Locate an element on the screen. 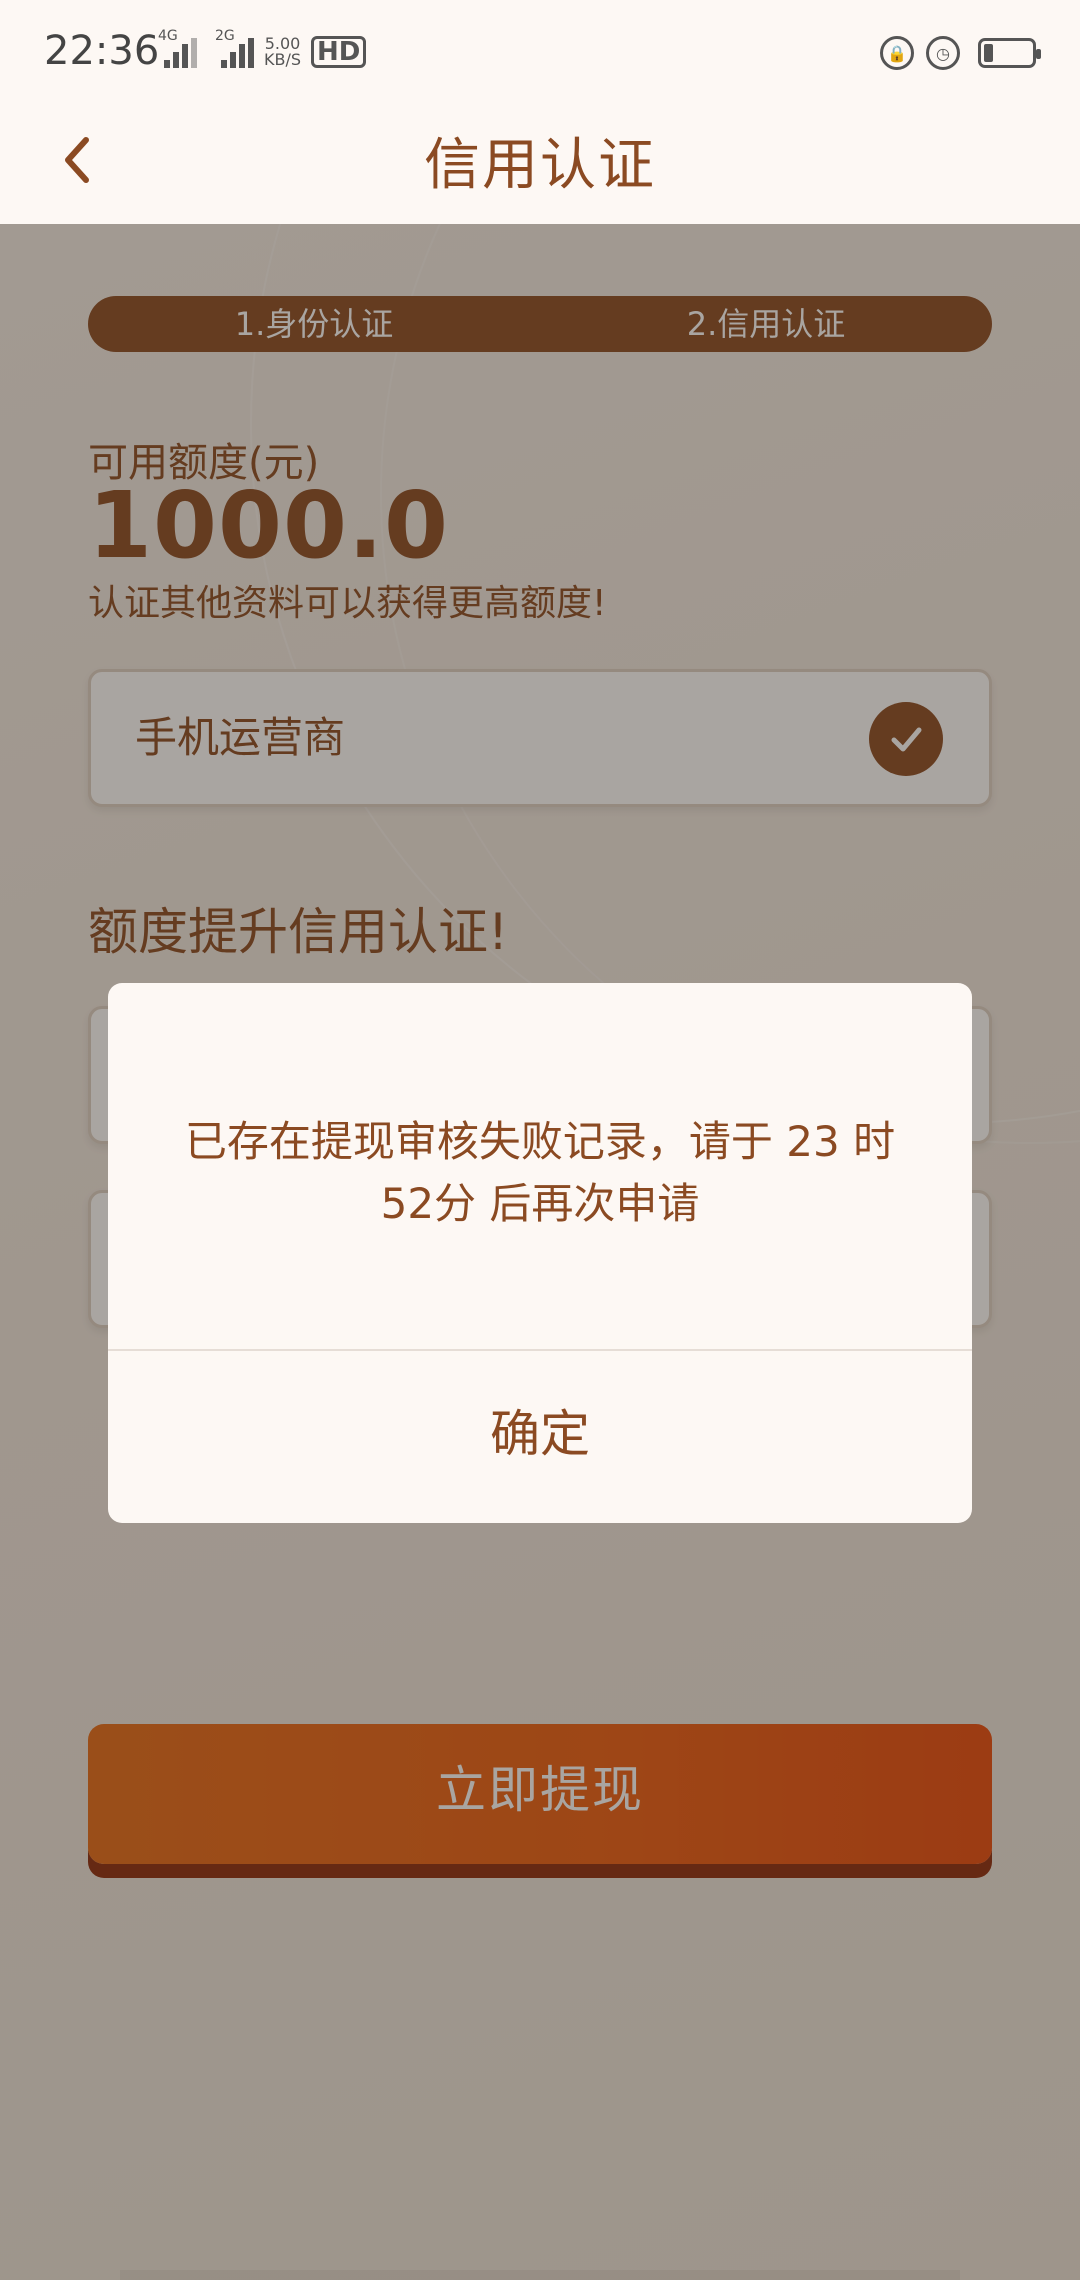  confirm-button: 确定 is located at coordinates (540, 1437).